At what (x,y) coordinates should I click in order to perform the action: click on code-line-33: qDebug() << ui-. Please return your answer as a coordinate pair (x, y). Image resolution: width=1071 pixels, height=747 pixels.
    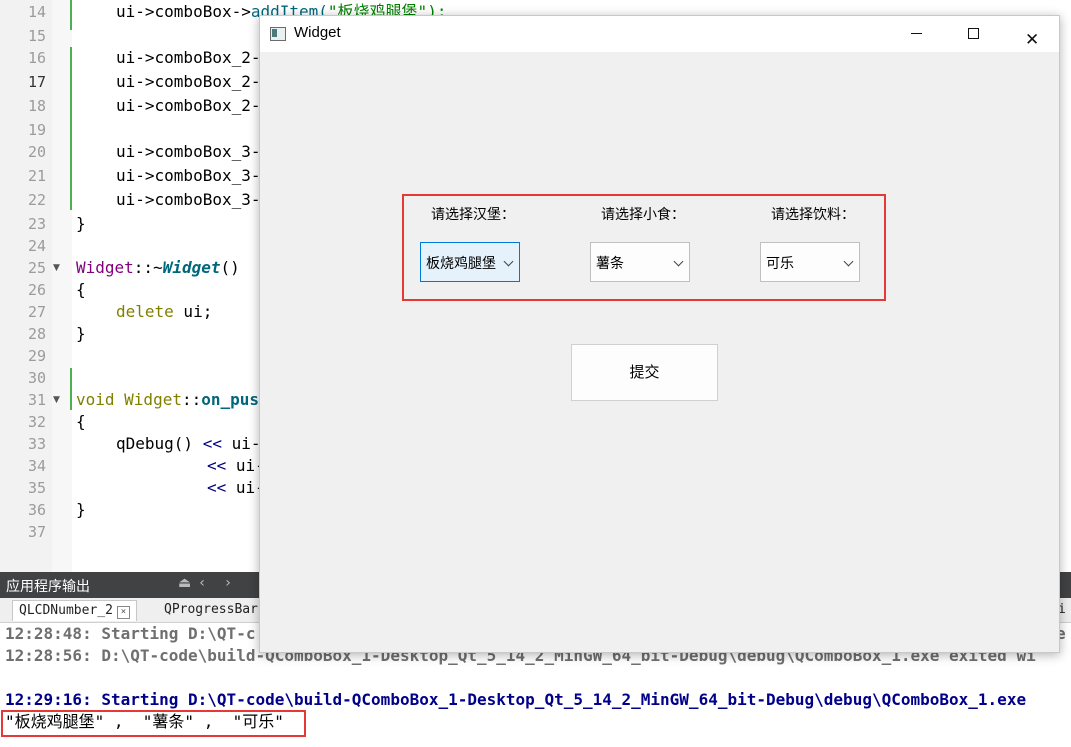
    Looking at the image, I should click on (188, 443).